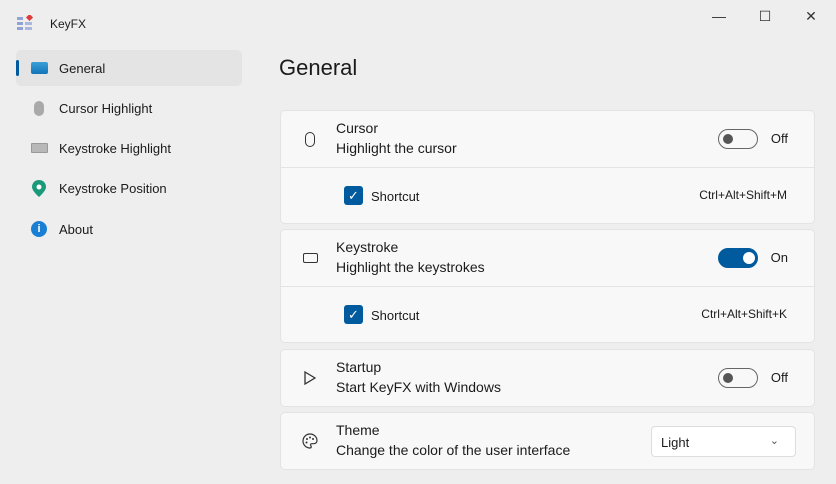 The height and width of the screenshot is (484, 836). Describe the element at coordinates (410, 267) in the screenshot. I see `setting-description: Highlight the keystrokes` at that location.